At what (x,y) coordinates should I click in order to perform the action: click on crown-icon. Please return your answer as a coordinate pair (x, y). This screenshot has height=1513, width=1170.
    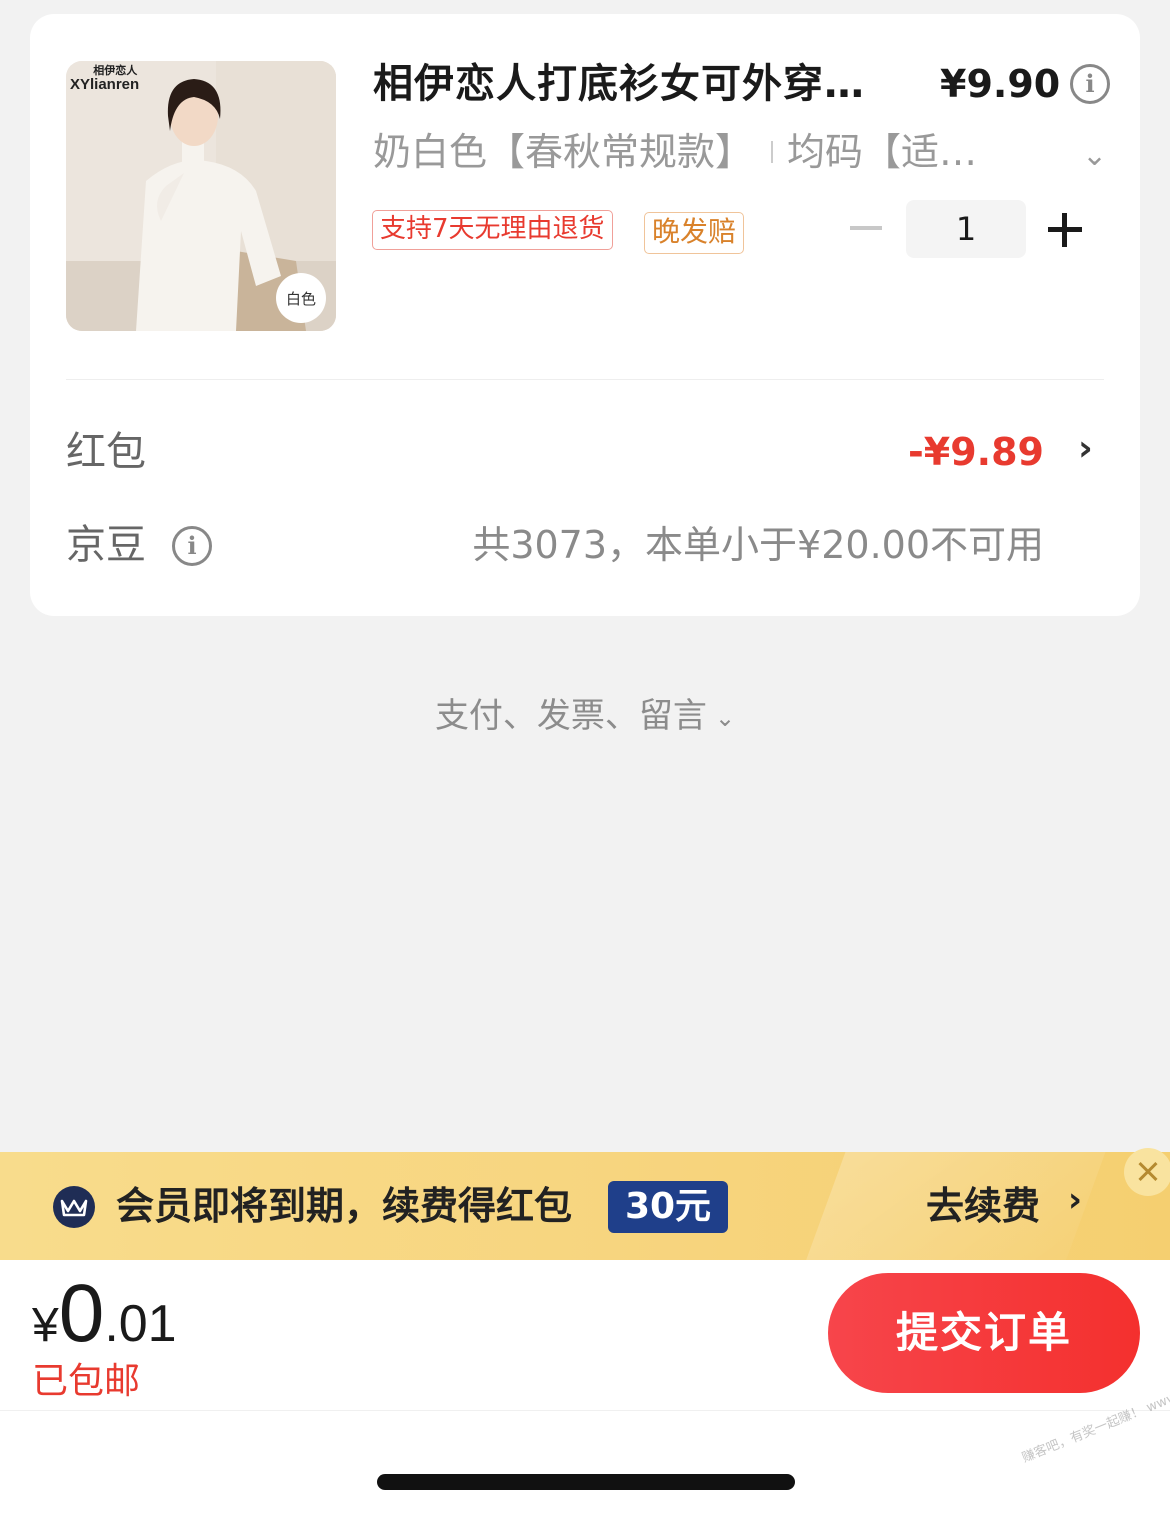
    Looking at the image, I should click on (74, 1207).